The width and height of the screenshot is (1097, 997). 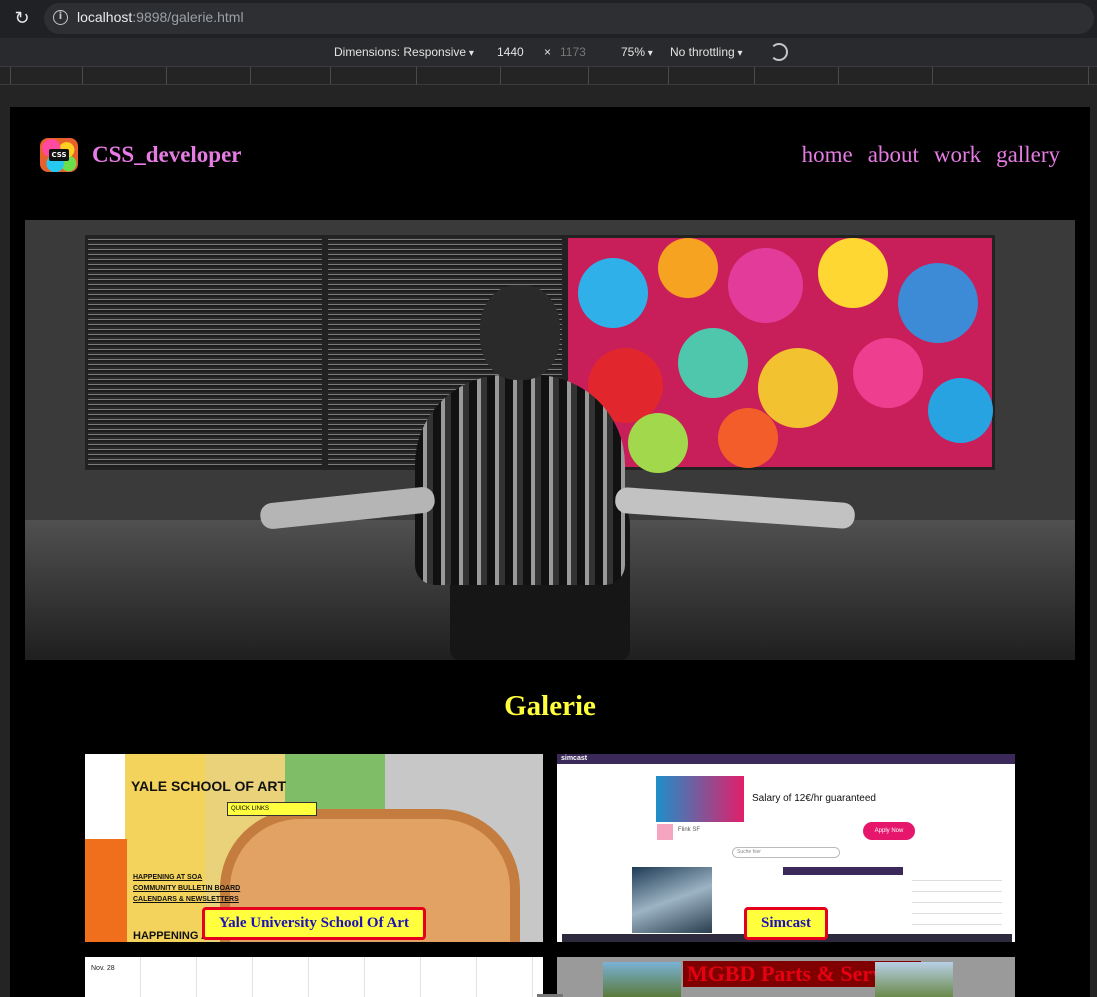 What do you see at coordinates (60, 17) in the screenshot?
I see `site-info-icon: i` at bounding box center [60, 17].